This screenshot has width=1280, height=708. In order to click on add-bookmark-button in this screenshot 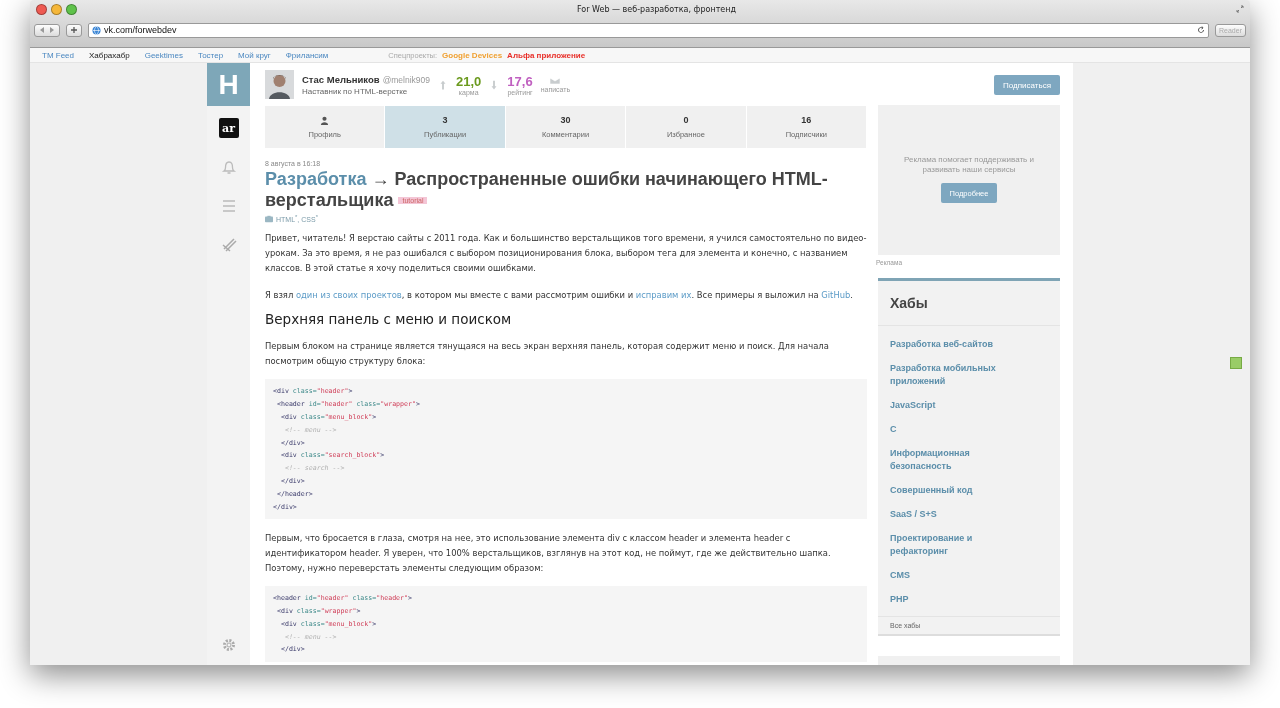, I will do `click(74, 30)`.